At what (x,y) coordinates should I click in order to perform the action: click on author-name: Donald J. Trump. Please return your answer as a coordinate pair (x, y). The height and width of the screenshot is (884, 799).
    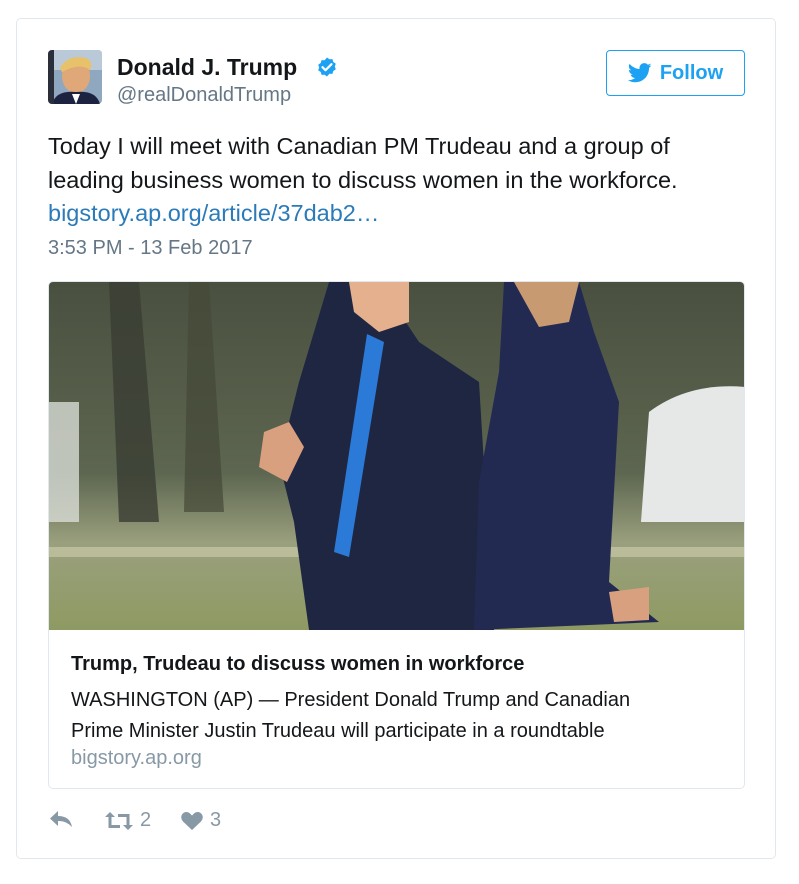
    Looking at the image, I should click on (207, 67).